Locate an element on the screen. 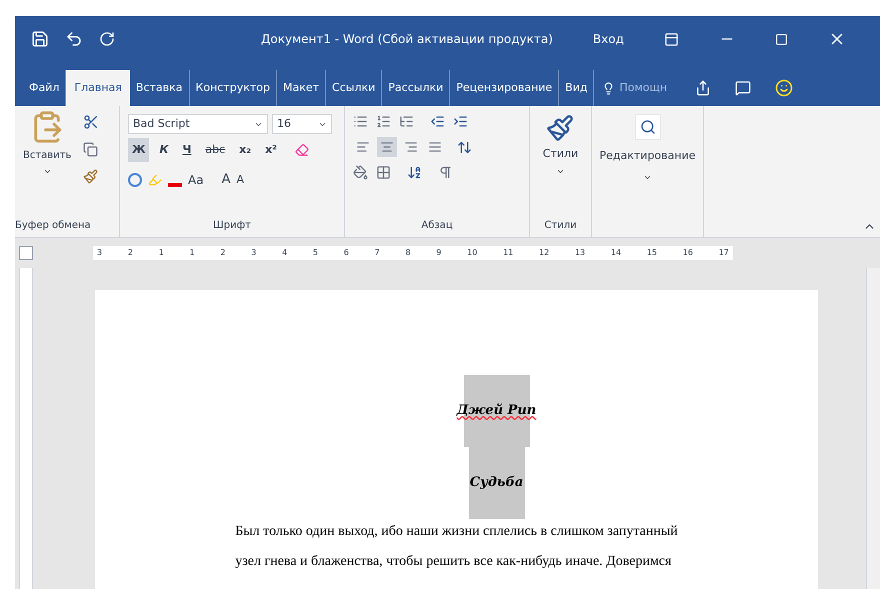 Image resolution: width=880 pixels, height=589 pixels. copy-icon is located at coordinates (90, 149).